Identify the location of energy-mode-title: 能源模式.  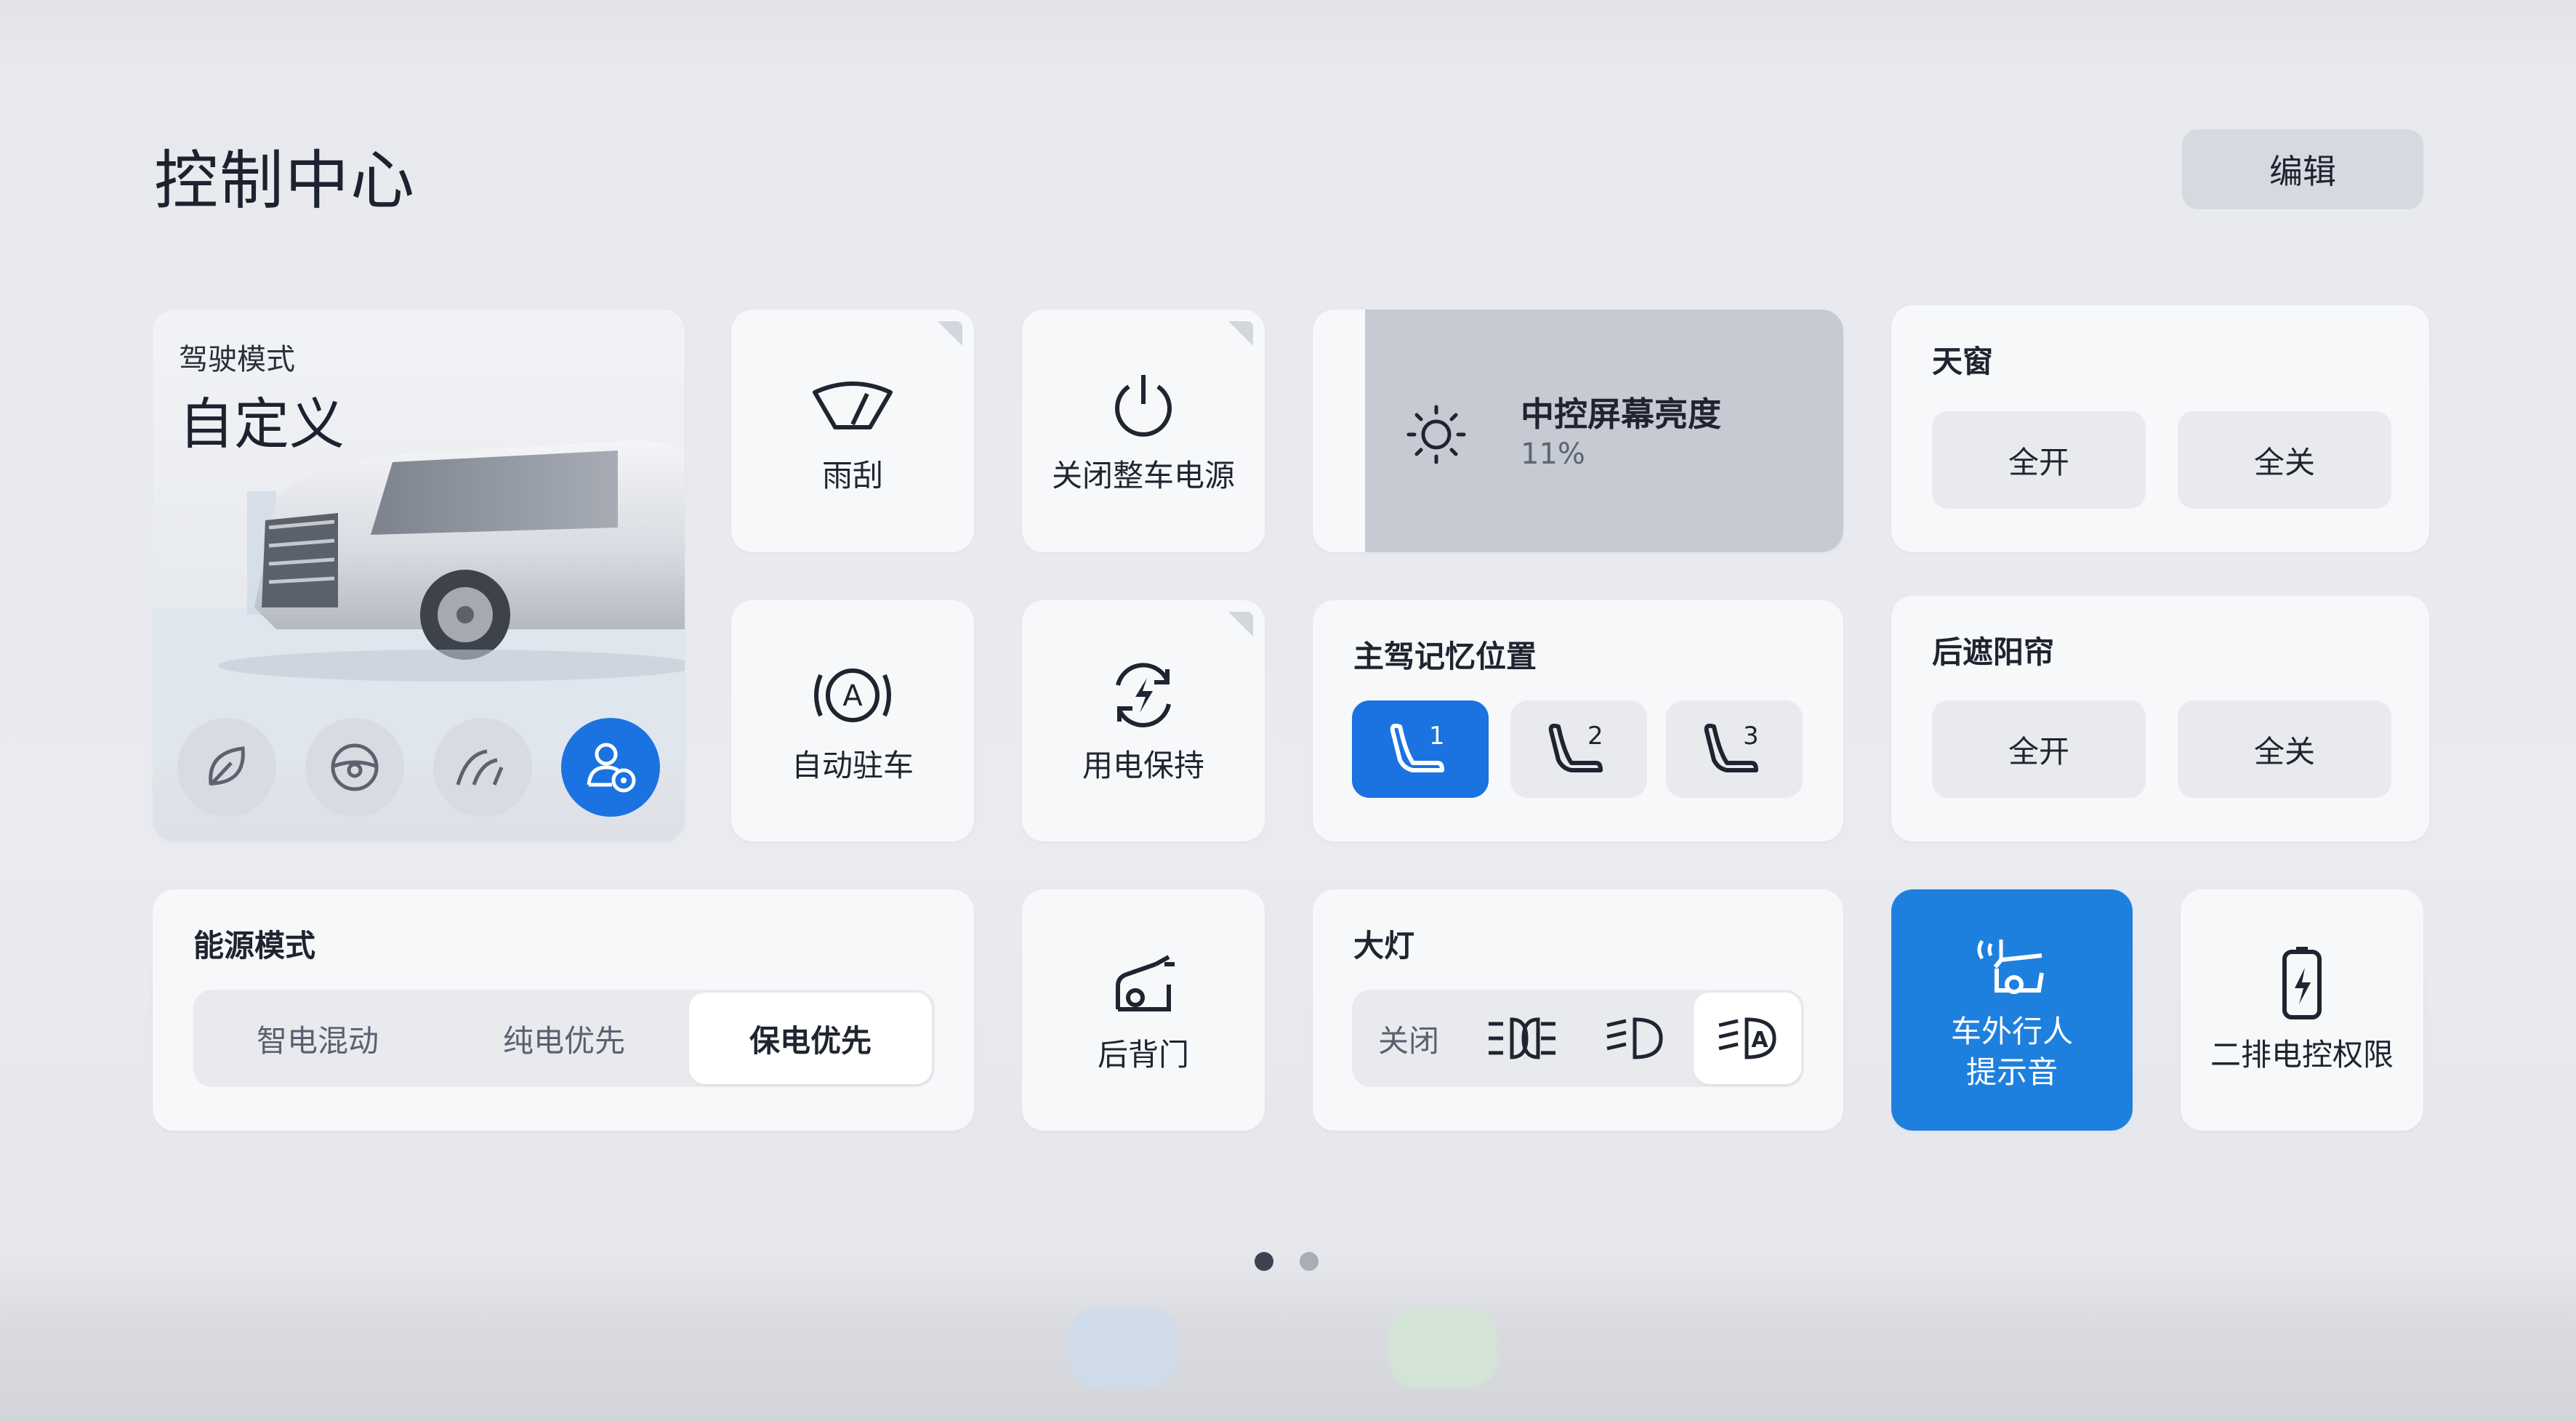
(254, 946).